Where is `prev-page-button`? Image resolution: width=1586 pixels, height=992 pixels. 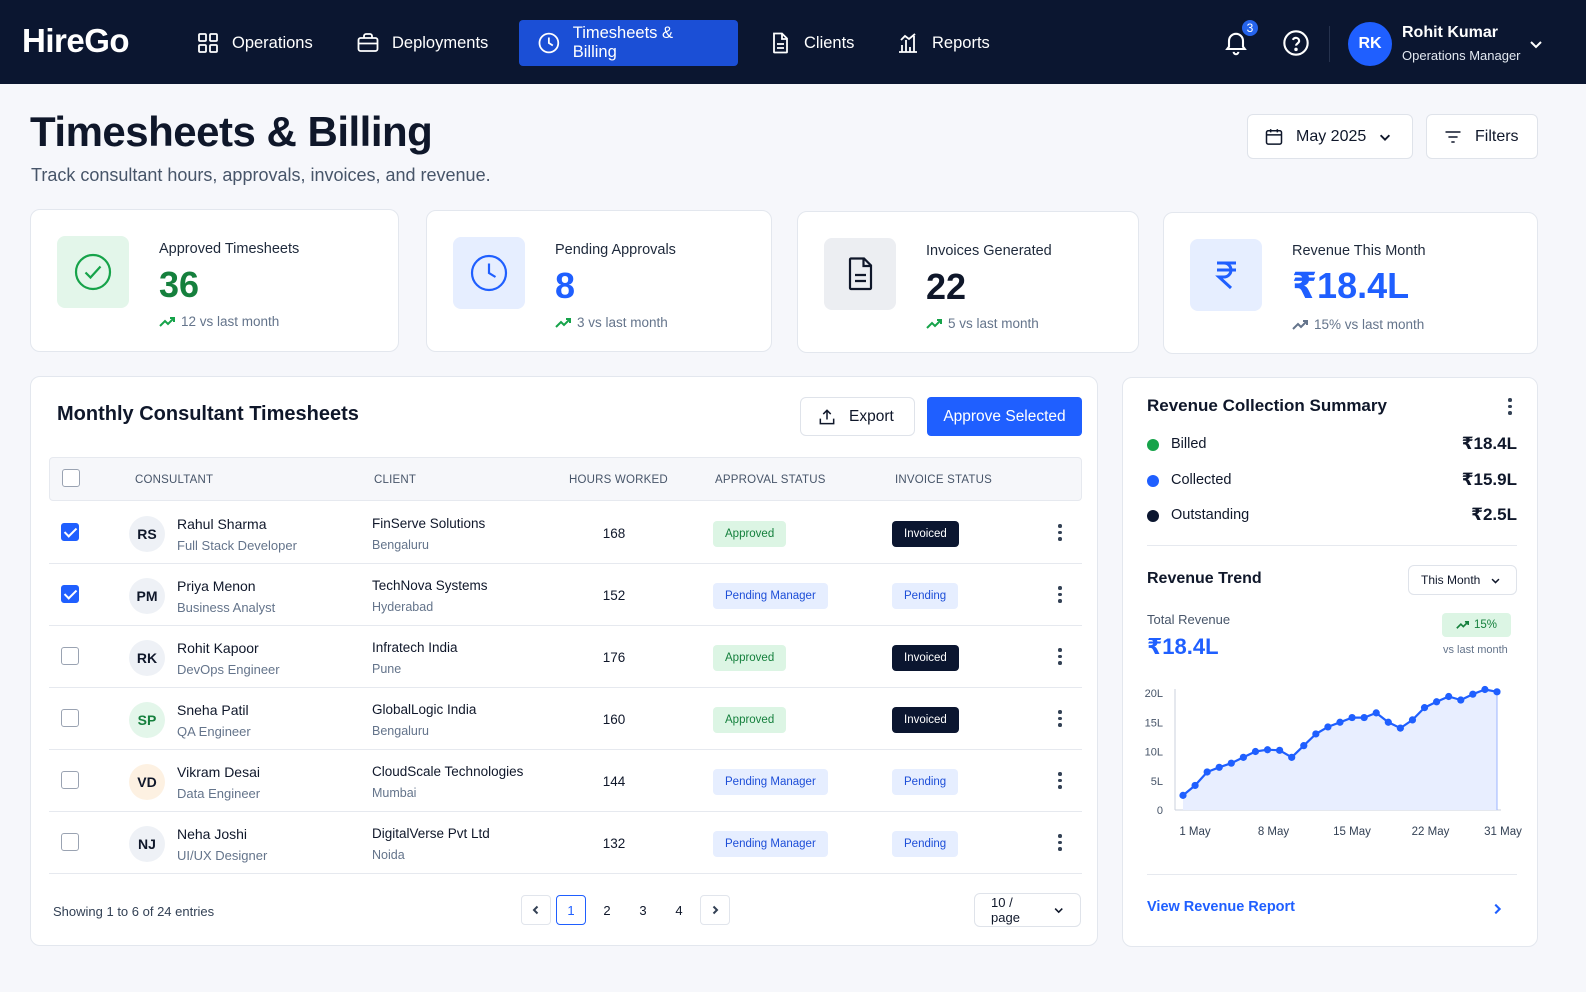 prev-page-button is located at coordinates (536, 910).